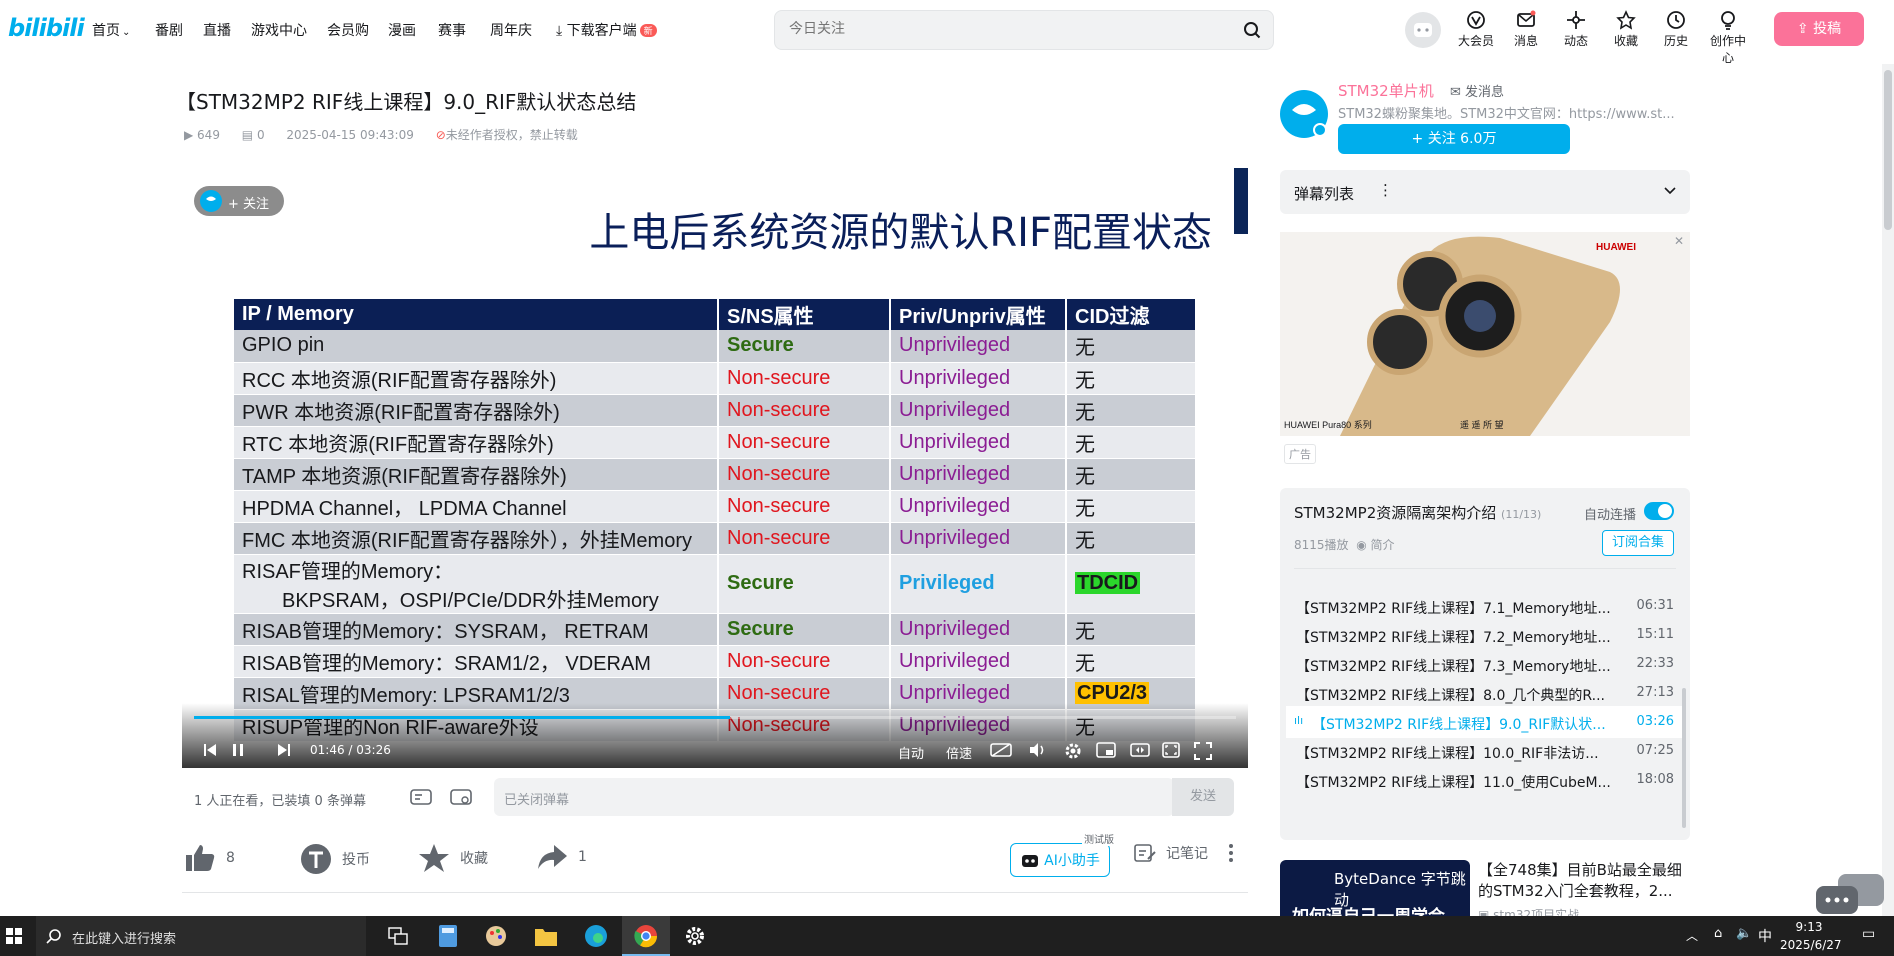 This screenshot has width=1894, height=956. Describe the element at coordinates (1131, 538) in the screenshot. I see `cid-cell: 无` at that location.